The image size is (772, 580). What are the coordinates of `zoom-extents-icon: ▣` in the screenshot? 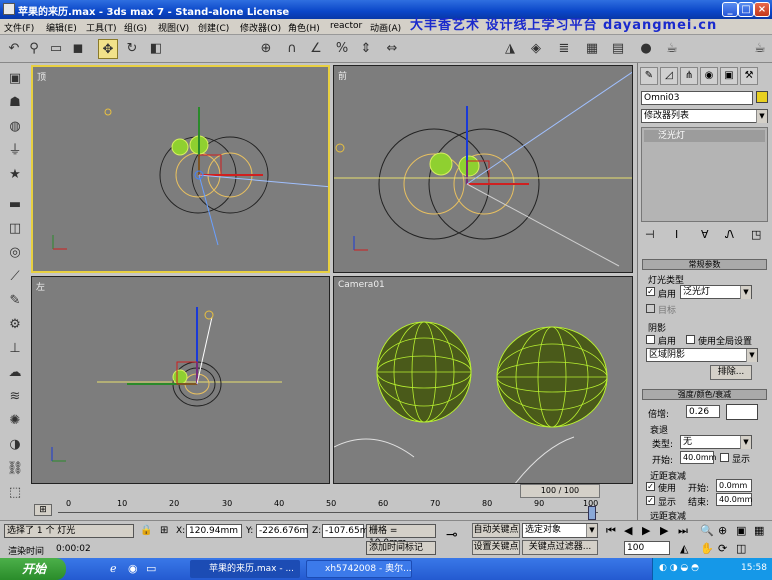 It's located at (741, 530).